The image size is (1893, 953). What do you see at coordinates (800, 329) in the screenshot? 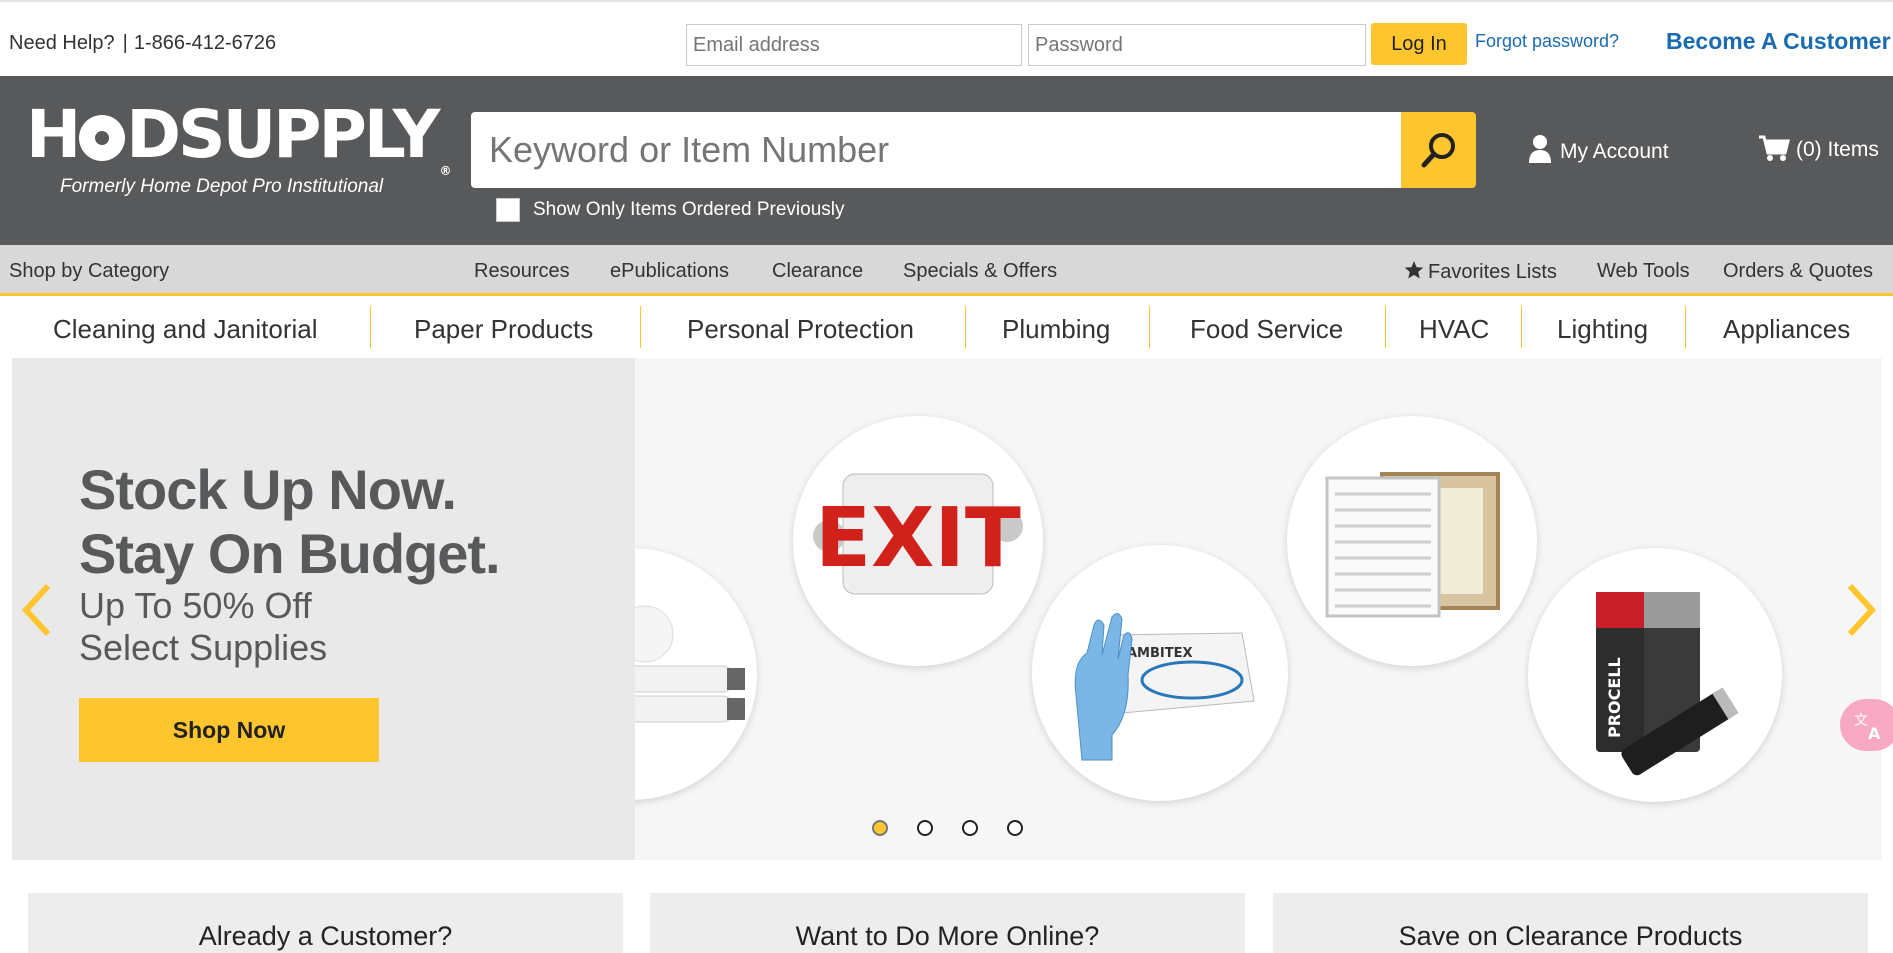
I see `category-personal-protection: Personal Protection` at bounding box center [800, 329].